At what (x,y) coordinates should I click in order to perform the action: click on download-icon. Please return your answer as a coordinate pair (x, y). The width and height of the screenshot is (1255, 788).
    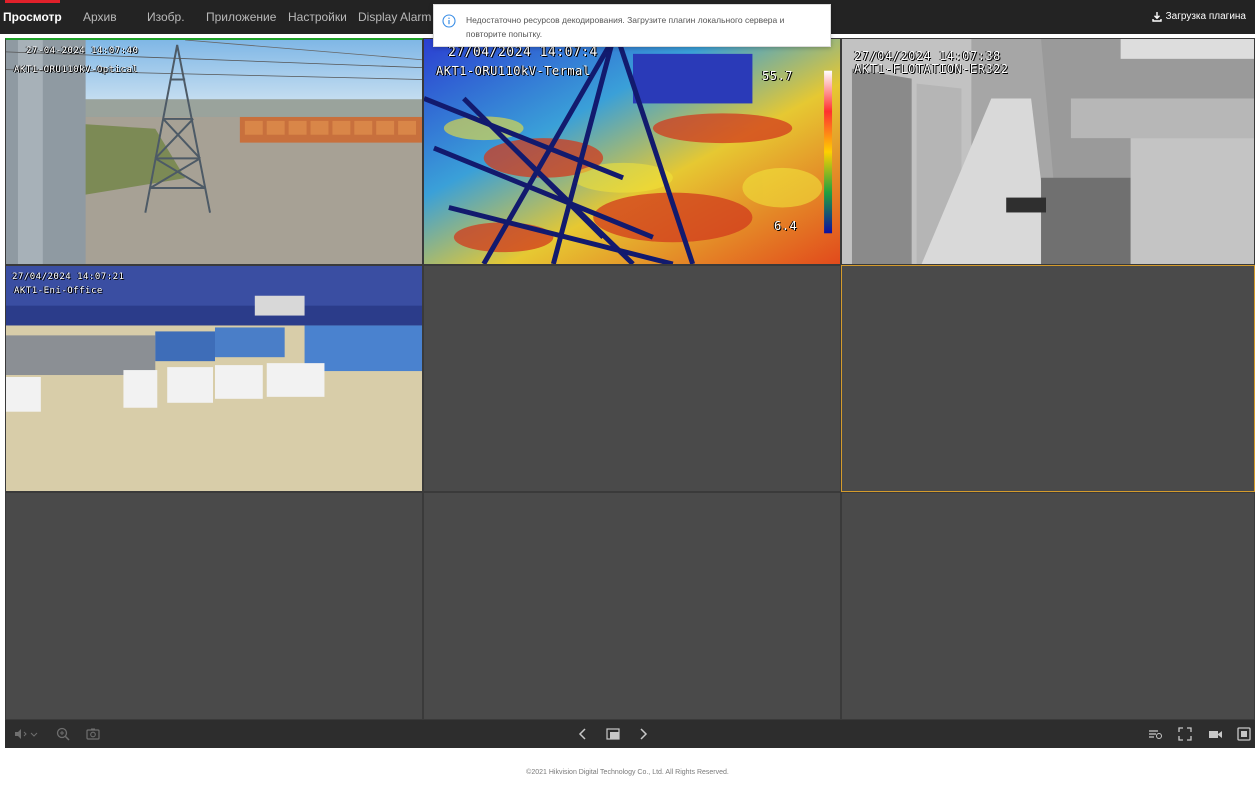
    Looking at the image, I should click on (1156, 17).